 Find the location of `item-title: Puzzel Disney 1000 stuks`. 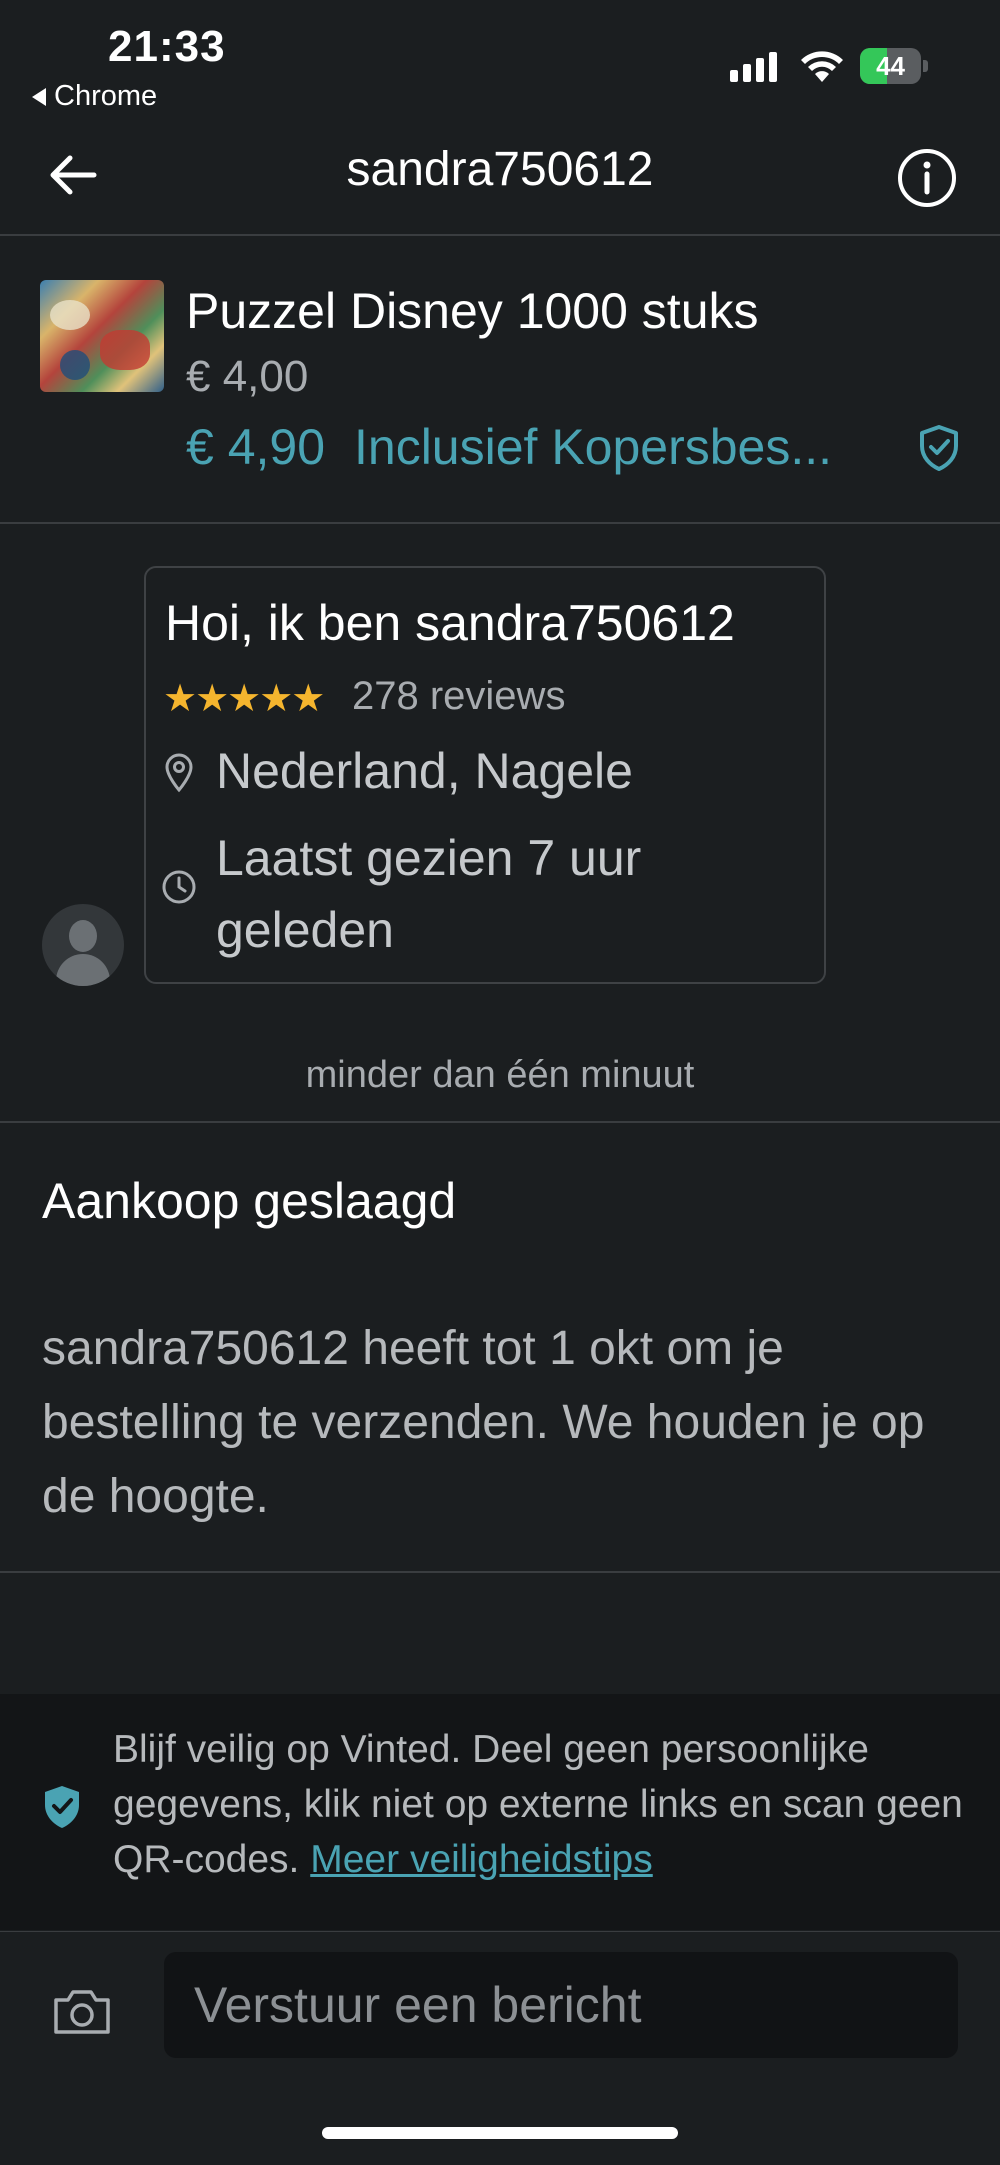

item-title: Puzzel Disney 1000 stuks is located at coordinates (472, 311).